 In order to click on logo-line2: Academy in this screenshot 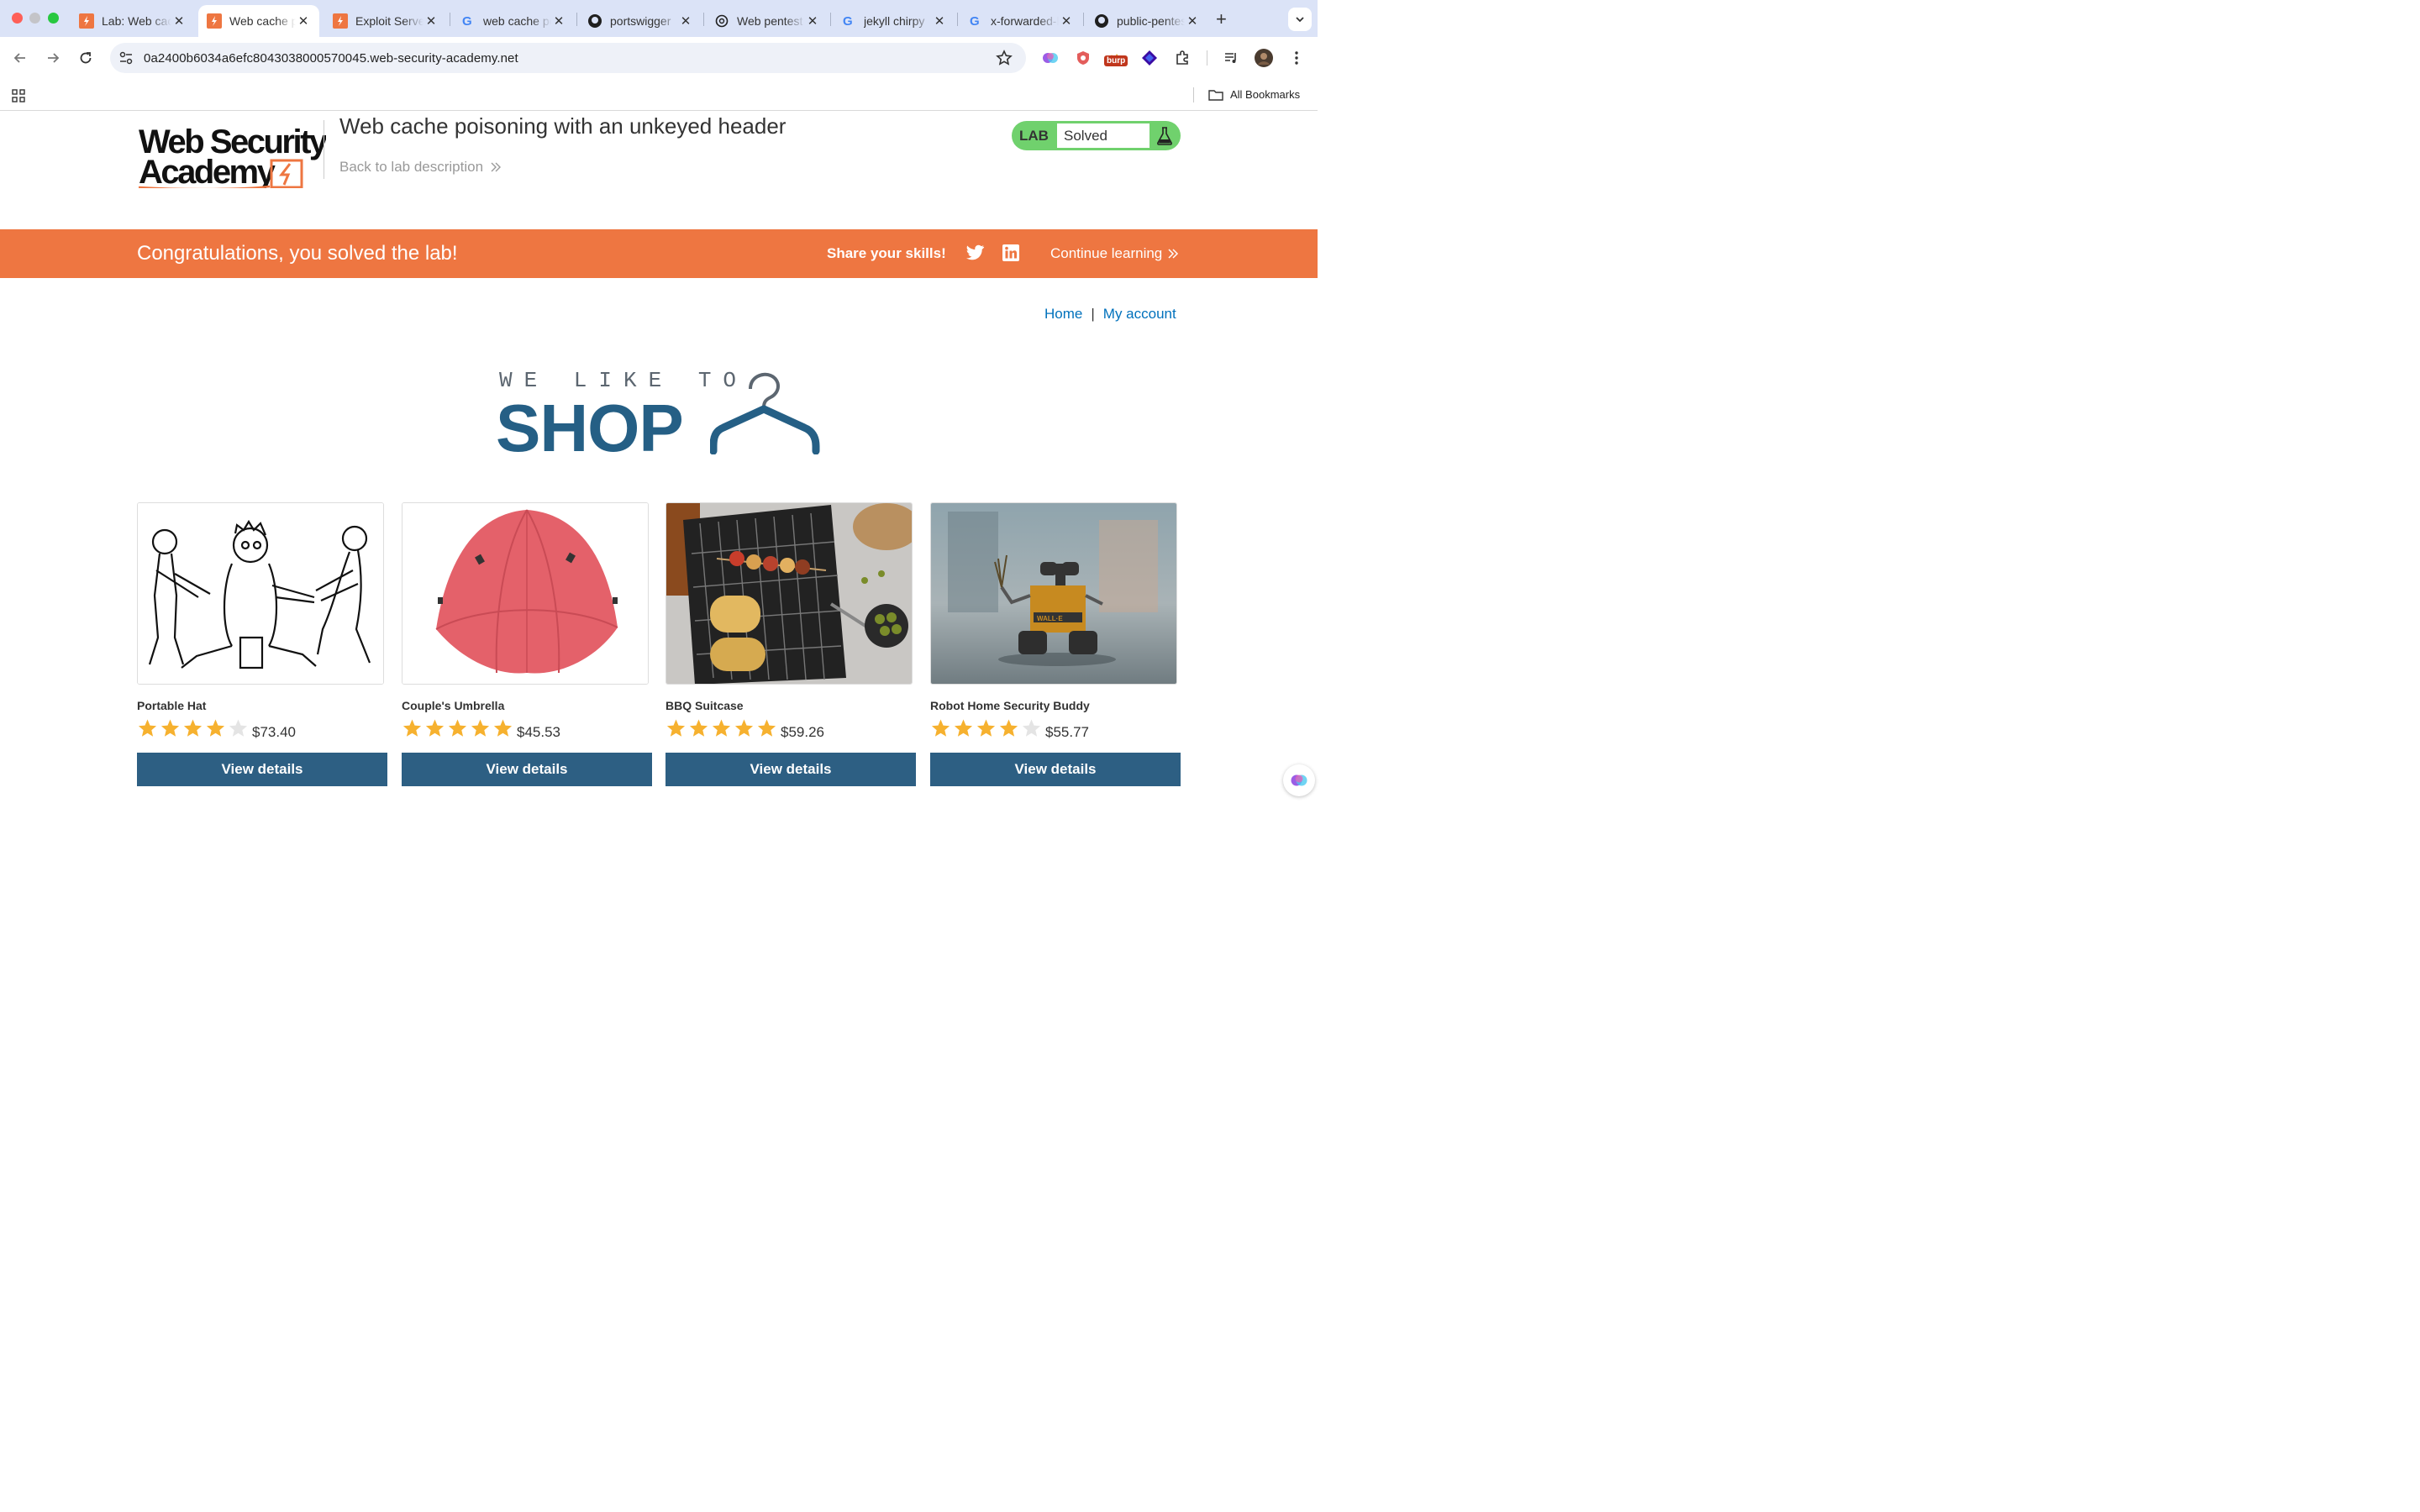, I will do `click(207, 171)`.